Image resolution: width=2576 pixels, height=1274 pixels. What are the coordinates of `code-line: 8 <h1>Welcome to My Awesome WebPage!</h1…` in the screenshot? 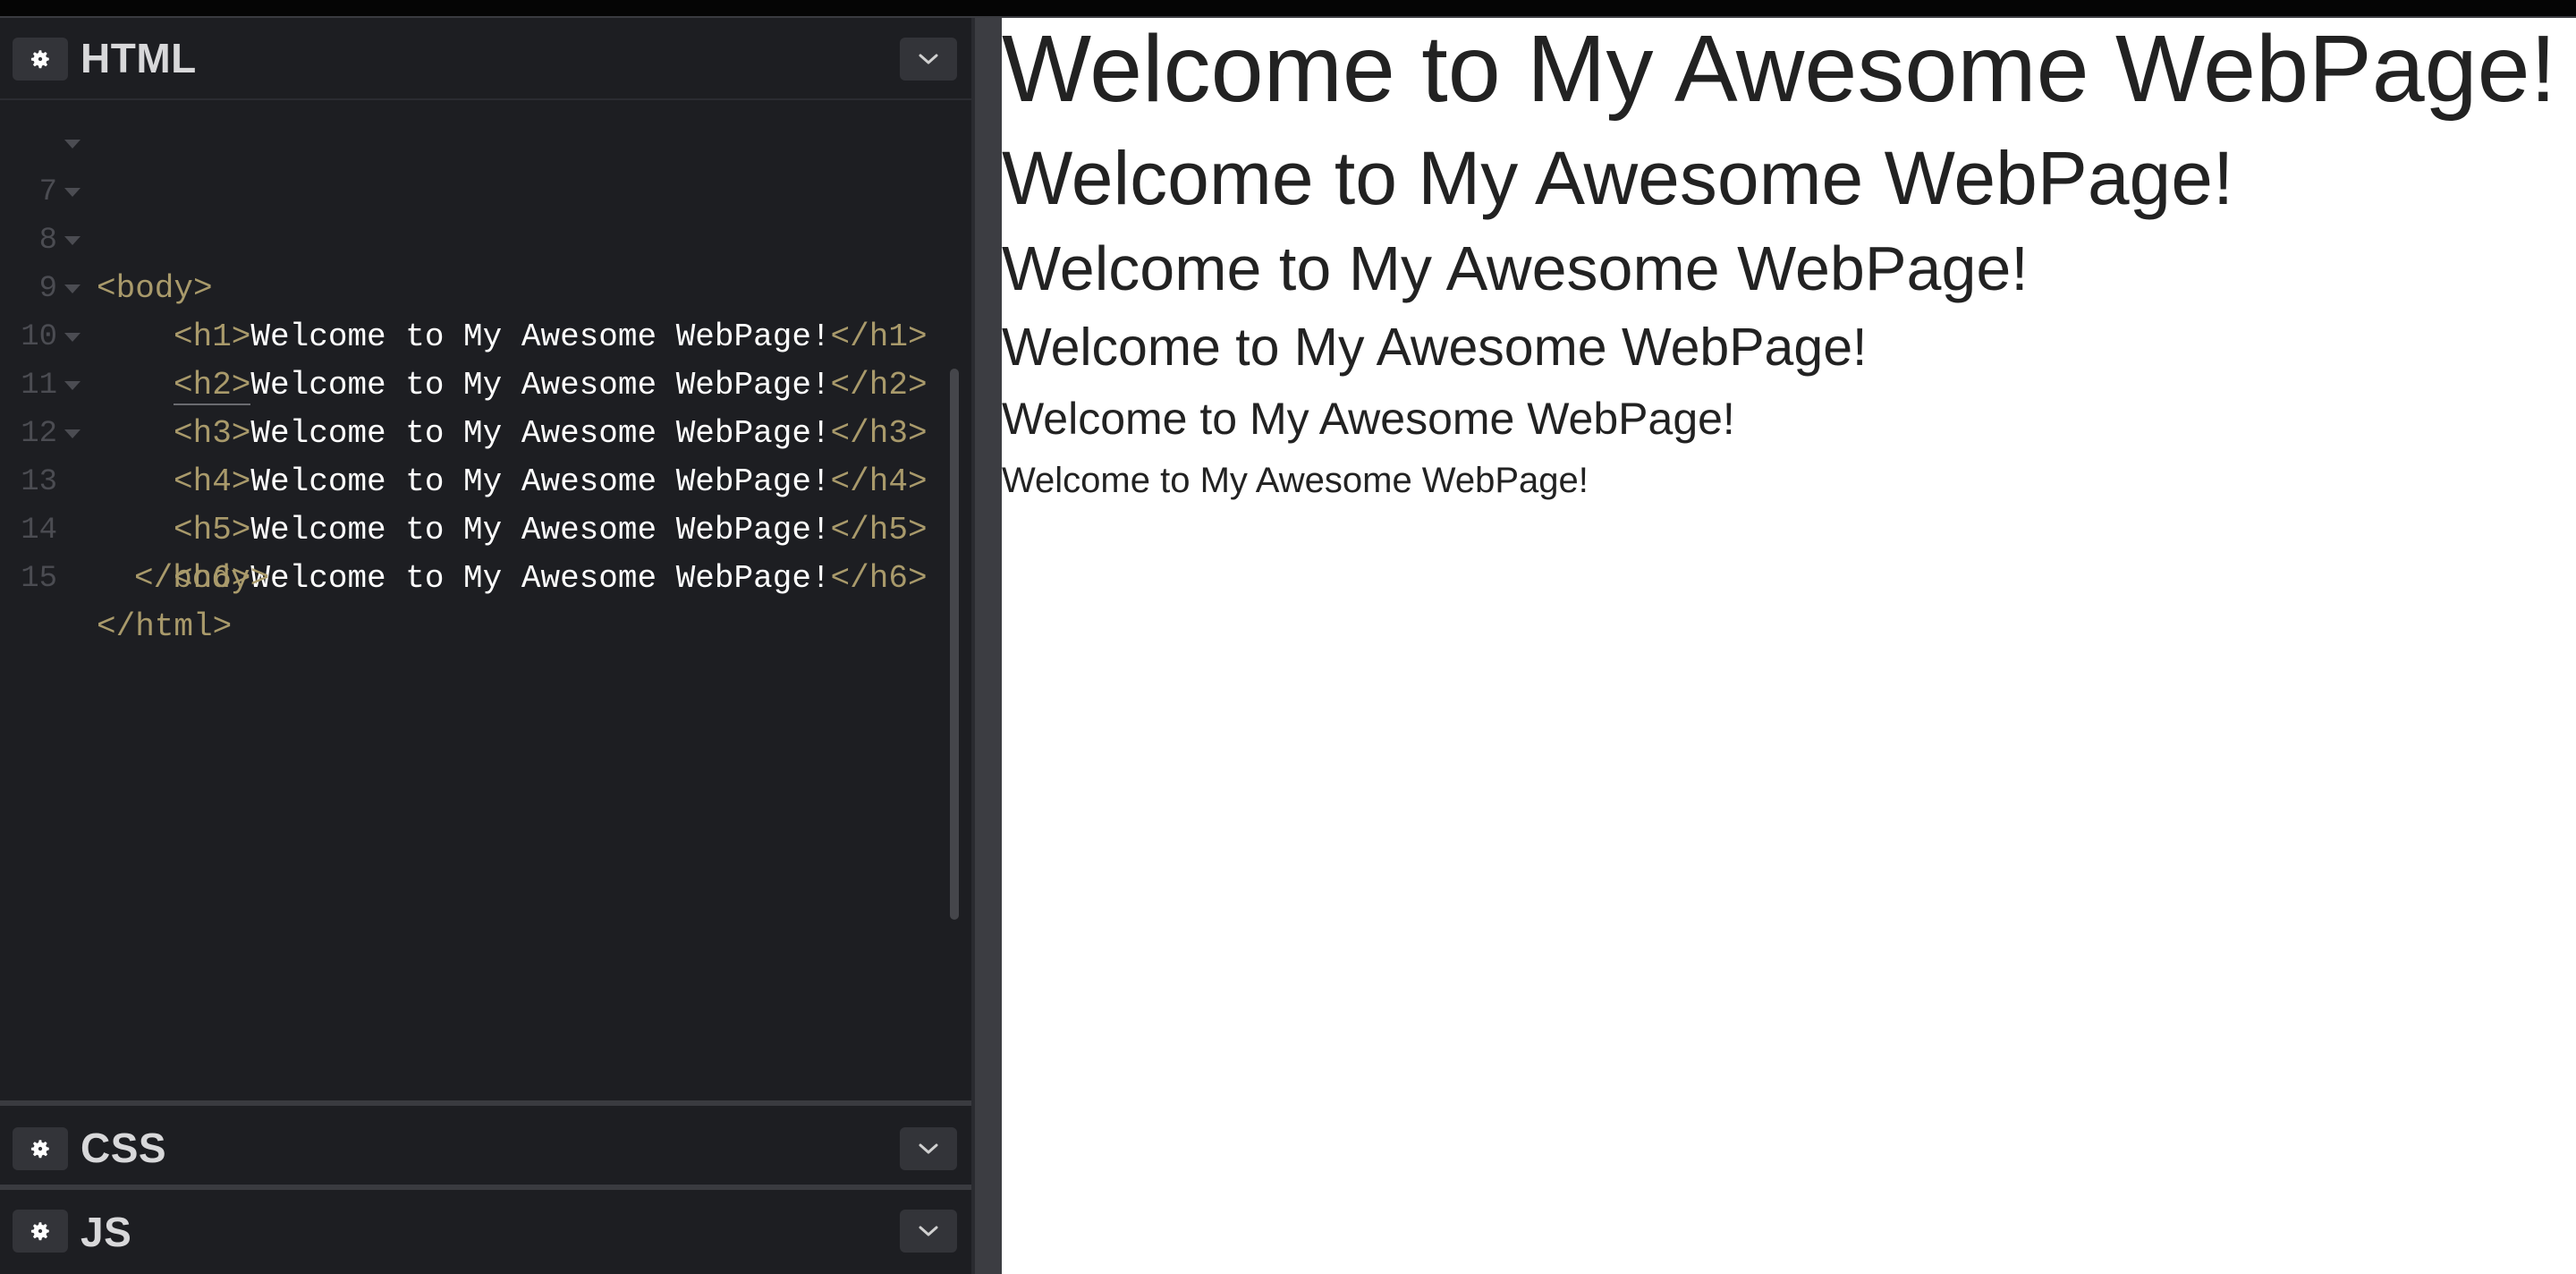 It's located at (474, 261).